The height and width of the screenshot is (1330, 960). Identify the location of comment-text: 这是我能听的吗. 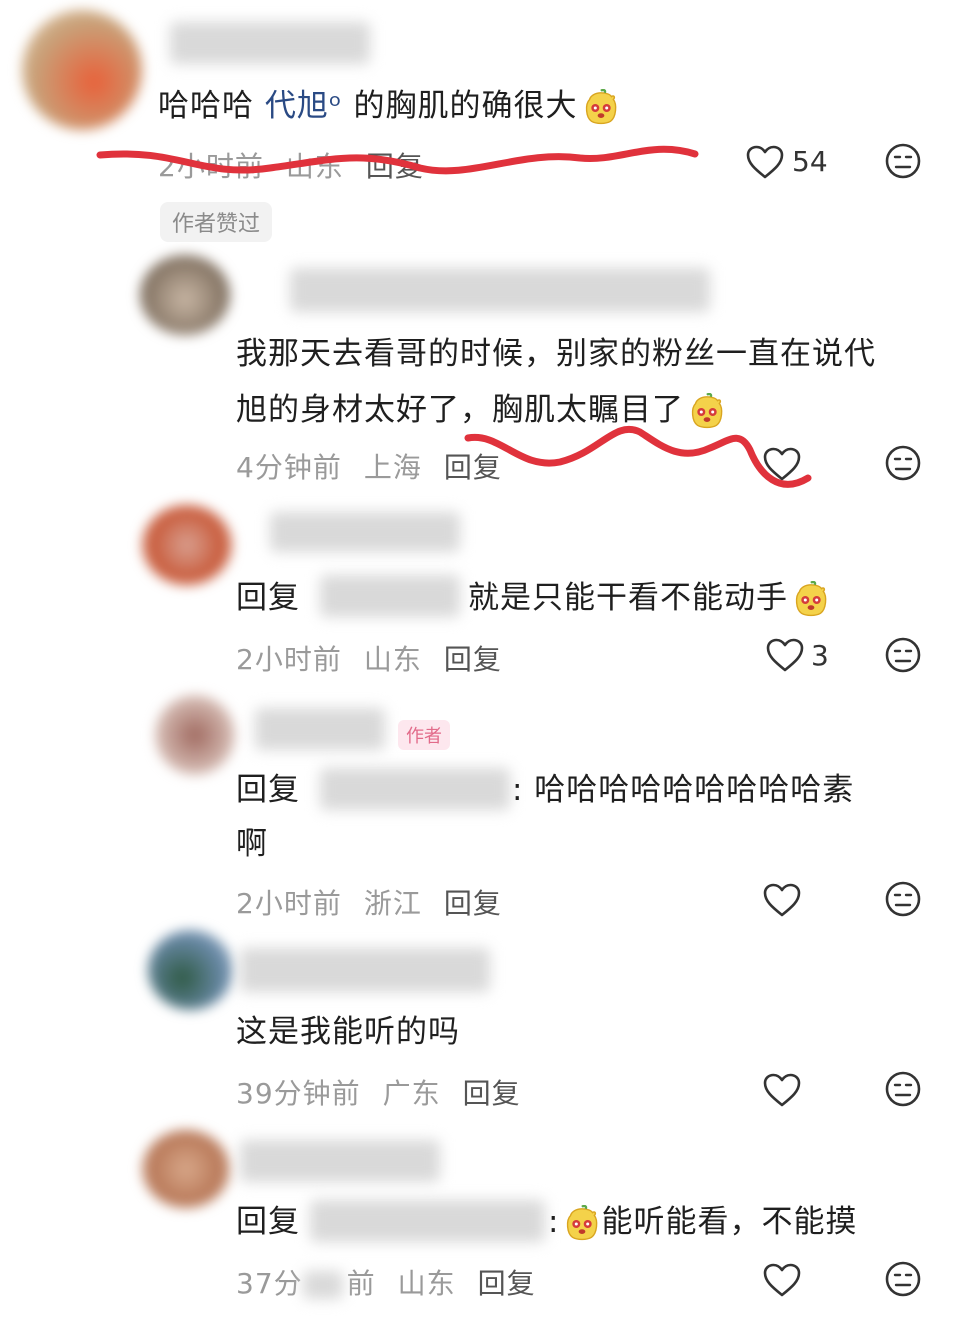
(348, 1032).